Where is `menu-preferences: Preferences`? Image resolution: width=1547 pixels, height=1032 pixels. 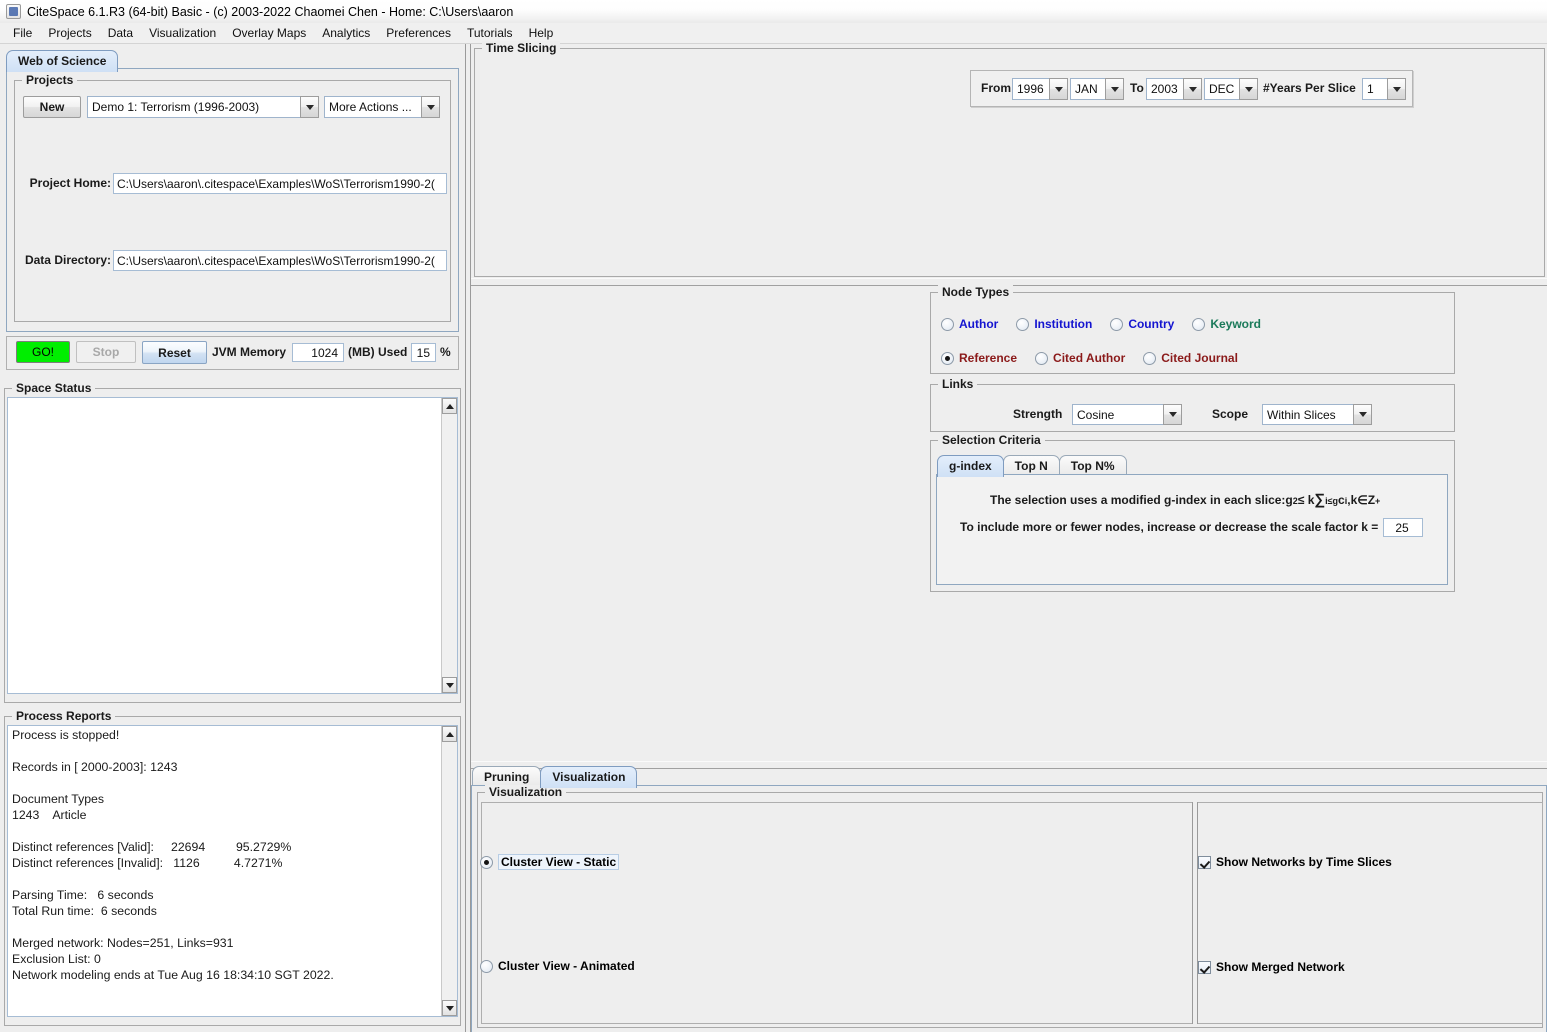
menu-preferences: Preferences is located at coordinates (418, 33).